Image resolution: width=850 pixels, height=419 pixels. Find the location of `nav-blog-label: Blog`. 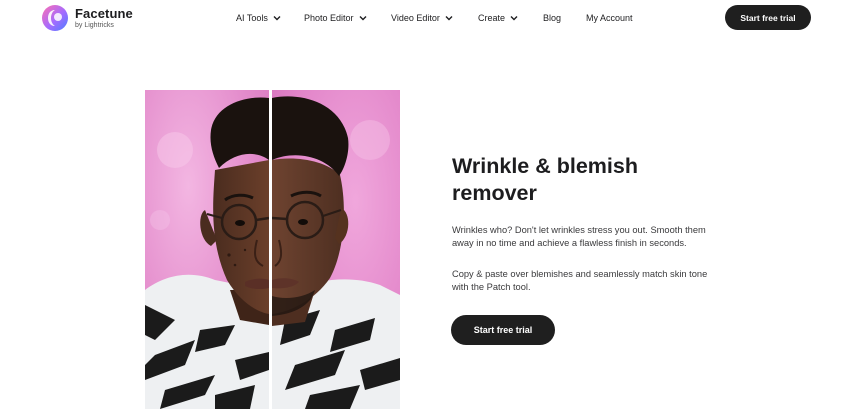

nav-blog-label: Blog is located at coordinates (552, 18).